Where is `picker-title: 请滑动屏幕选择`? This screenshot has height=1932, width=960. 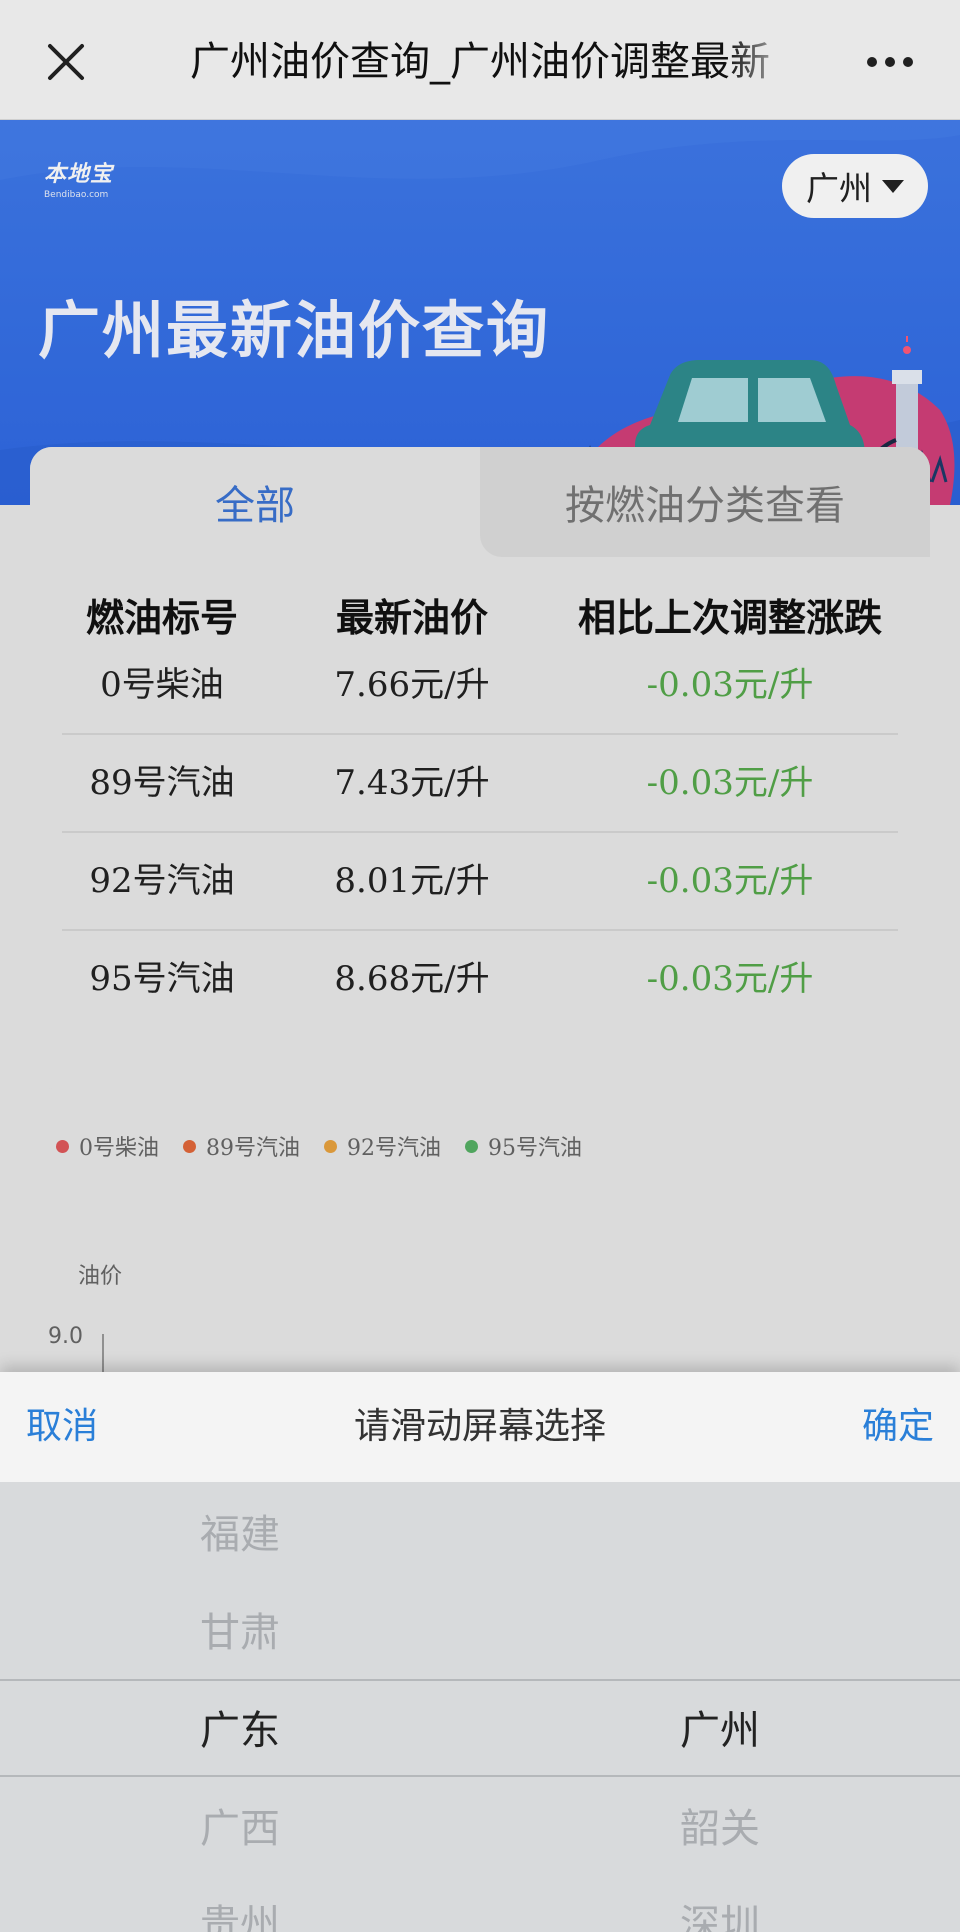
picker-title: 请滑动屏幕选择 is located at coordinates (479, 1426).